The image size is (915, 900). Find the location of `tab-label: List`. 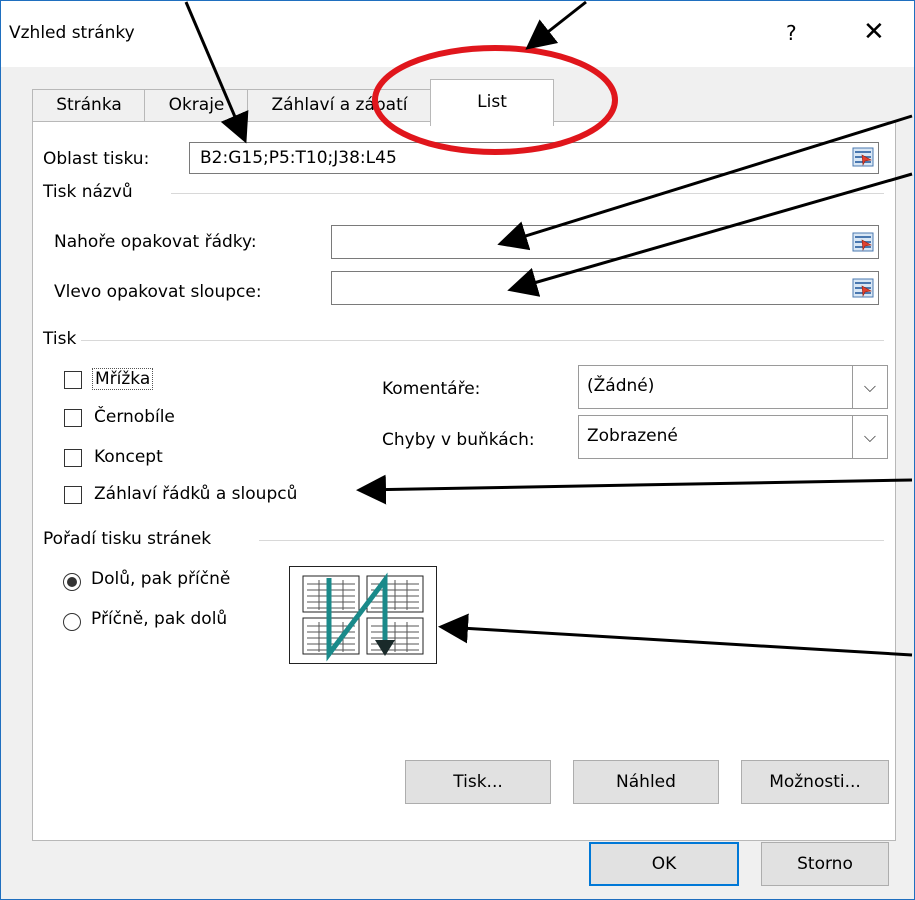

tab-label: List is located at coordinates (492, 102).